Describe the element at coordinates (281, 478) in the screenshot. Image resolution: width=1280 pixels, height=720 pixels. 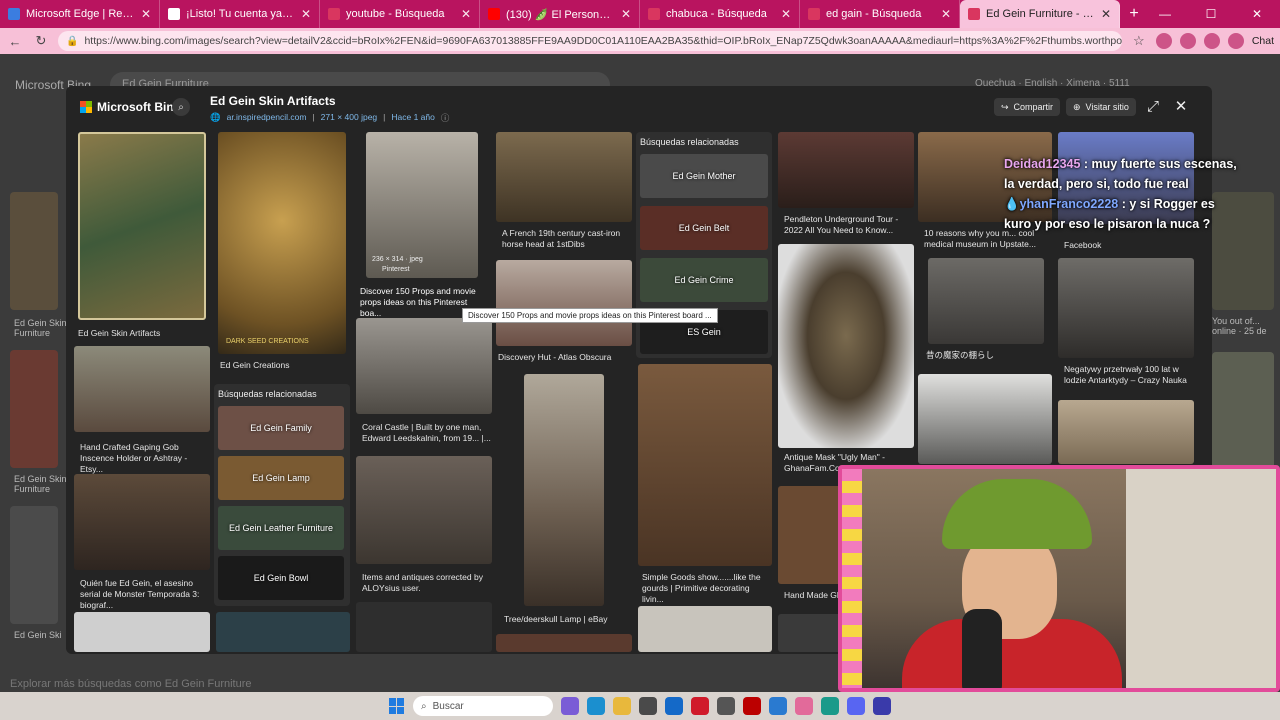
I see `related-search-item: Ed Gein Lamp` at that location.